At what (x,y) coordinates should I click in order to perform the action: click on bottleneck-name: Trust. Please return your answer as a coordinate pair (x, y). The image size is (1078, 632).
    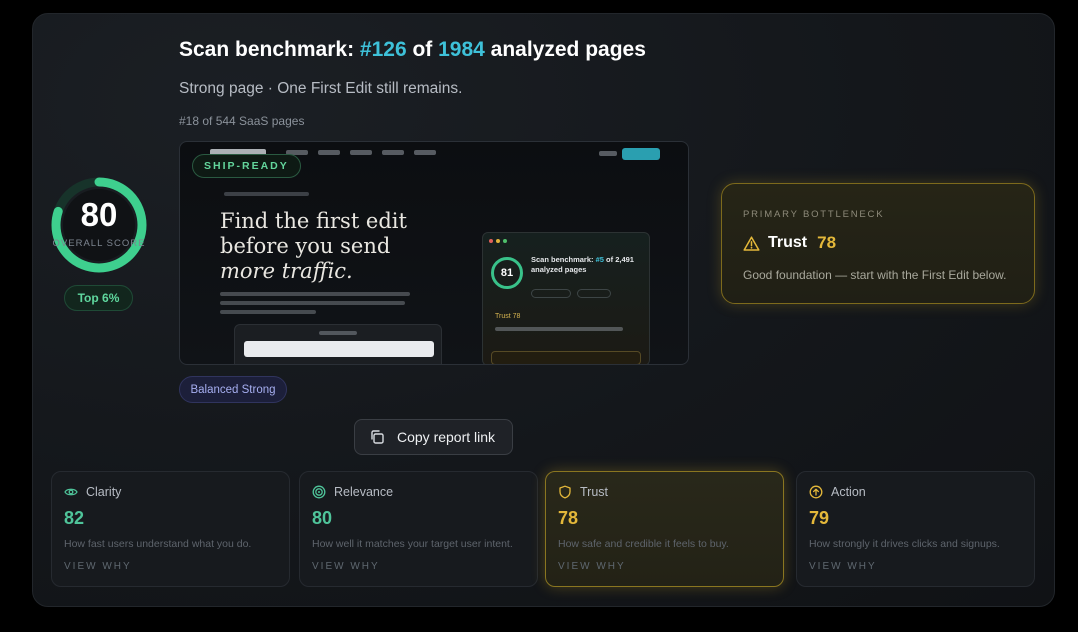
    Looking at the image, I should click on (788, 242).